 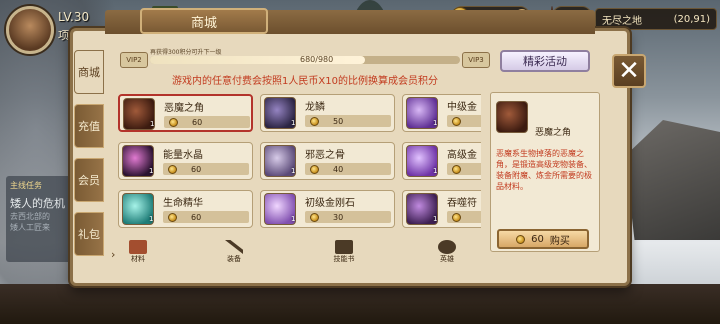 I want to click on hero-icon, so click(x=447, y=247).